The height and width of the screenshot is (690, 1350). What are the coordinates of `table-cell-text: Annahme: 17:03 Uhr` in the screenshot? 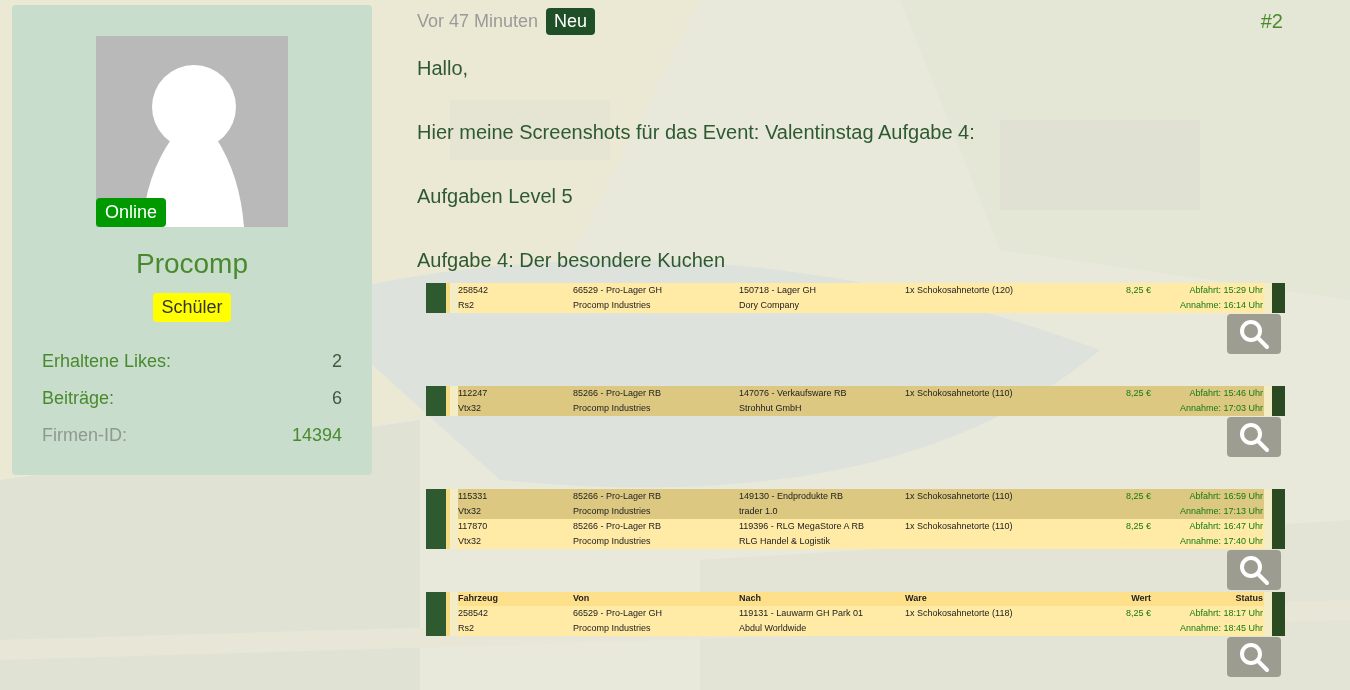 It's located at (1220, 408).